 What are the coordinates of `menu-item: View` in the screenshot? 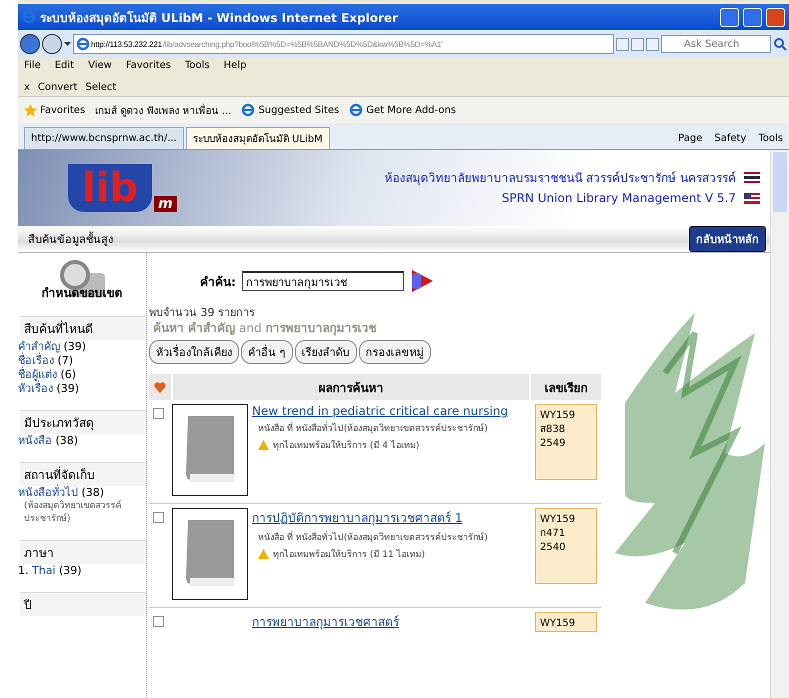 It's located at (100, 68).